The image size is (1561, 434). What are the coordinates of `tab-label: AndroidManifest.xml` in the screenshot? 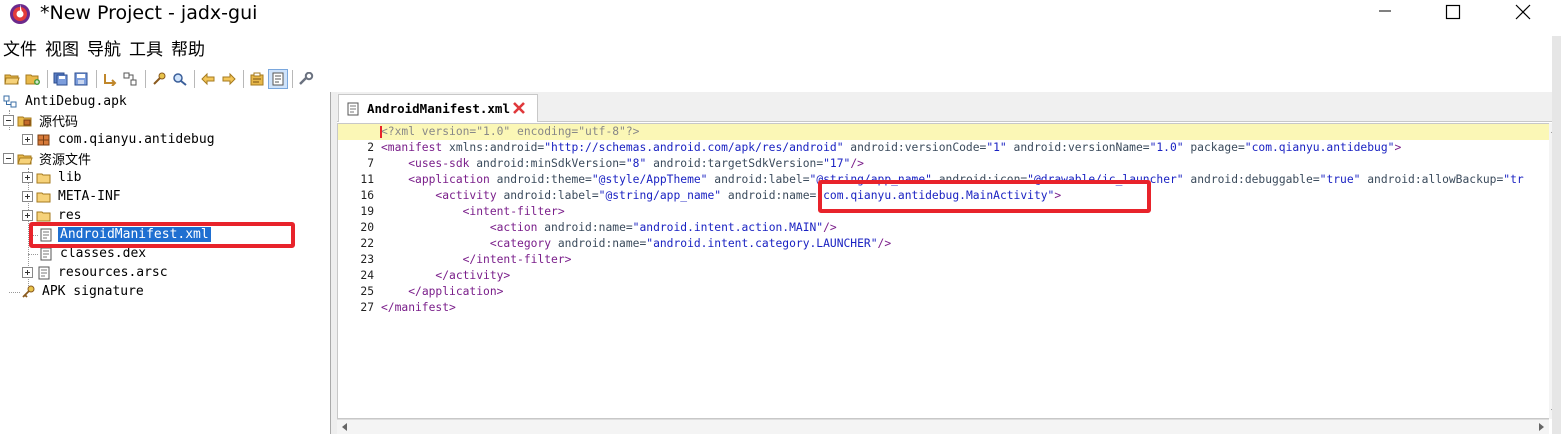 It's located at (438, 108).